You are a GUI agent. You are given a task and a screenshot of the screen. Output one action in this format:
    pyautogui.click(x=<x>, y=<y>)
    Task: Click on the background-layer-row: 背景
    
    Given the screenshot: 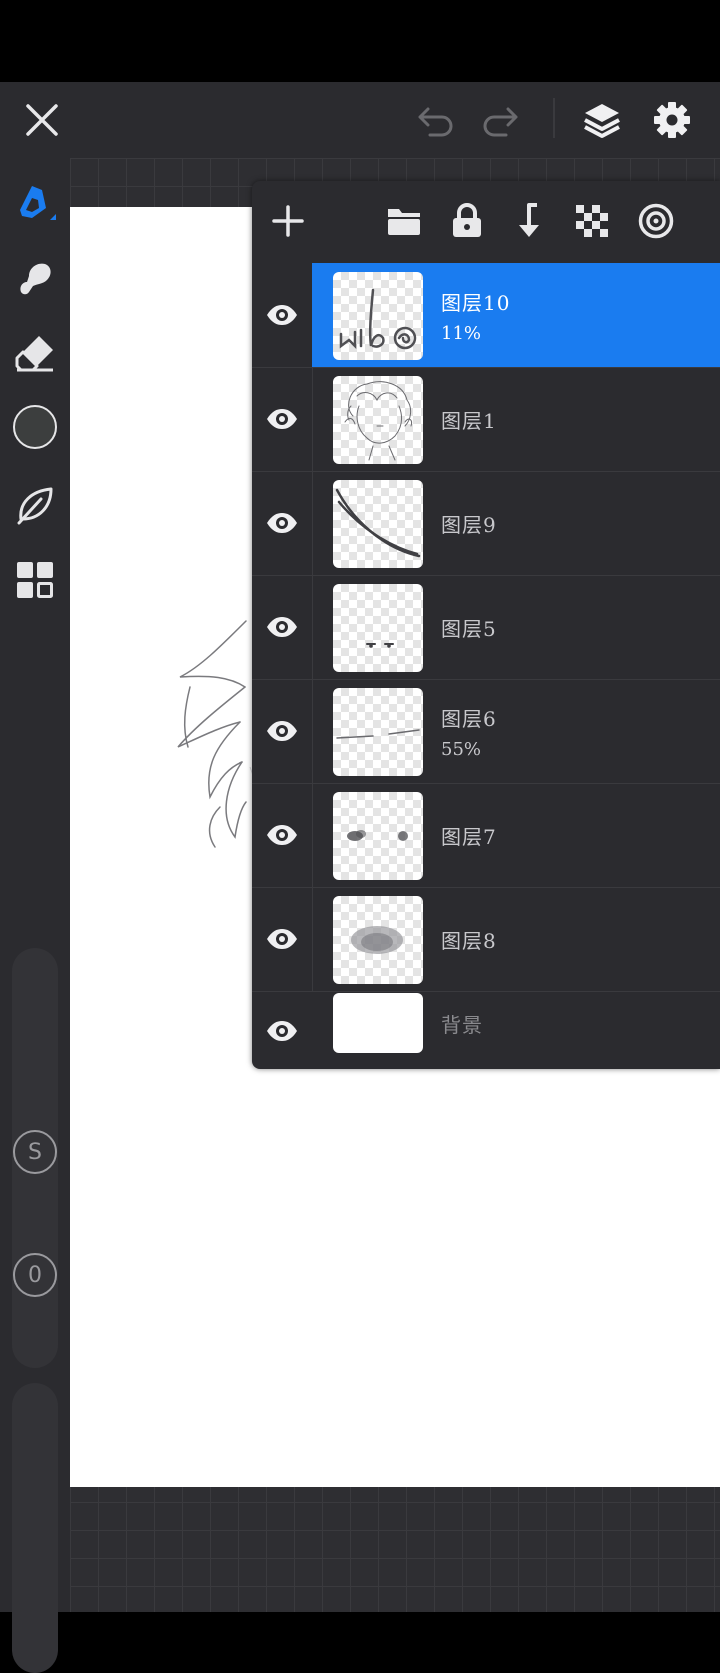 What is the action you would take?
    pyautogui.click(x=486, y=1030)
    